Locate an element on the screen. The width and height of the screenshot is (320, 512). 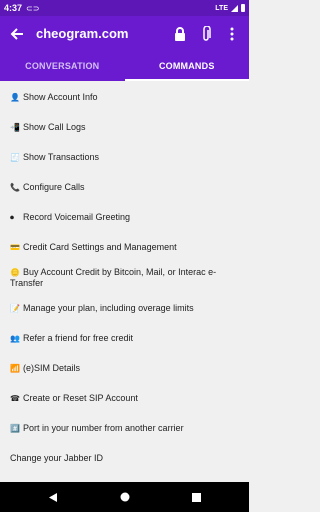
status-right: LTE is located at coordinates (230, 8).